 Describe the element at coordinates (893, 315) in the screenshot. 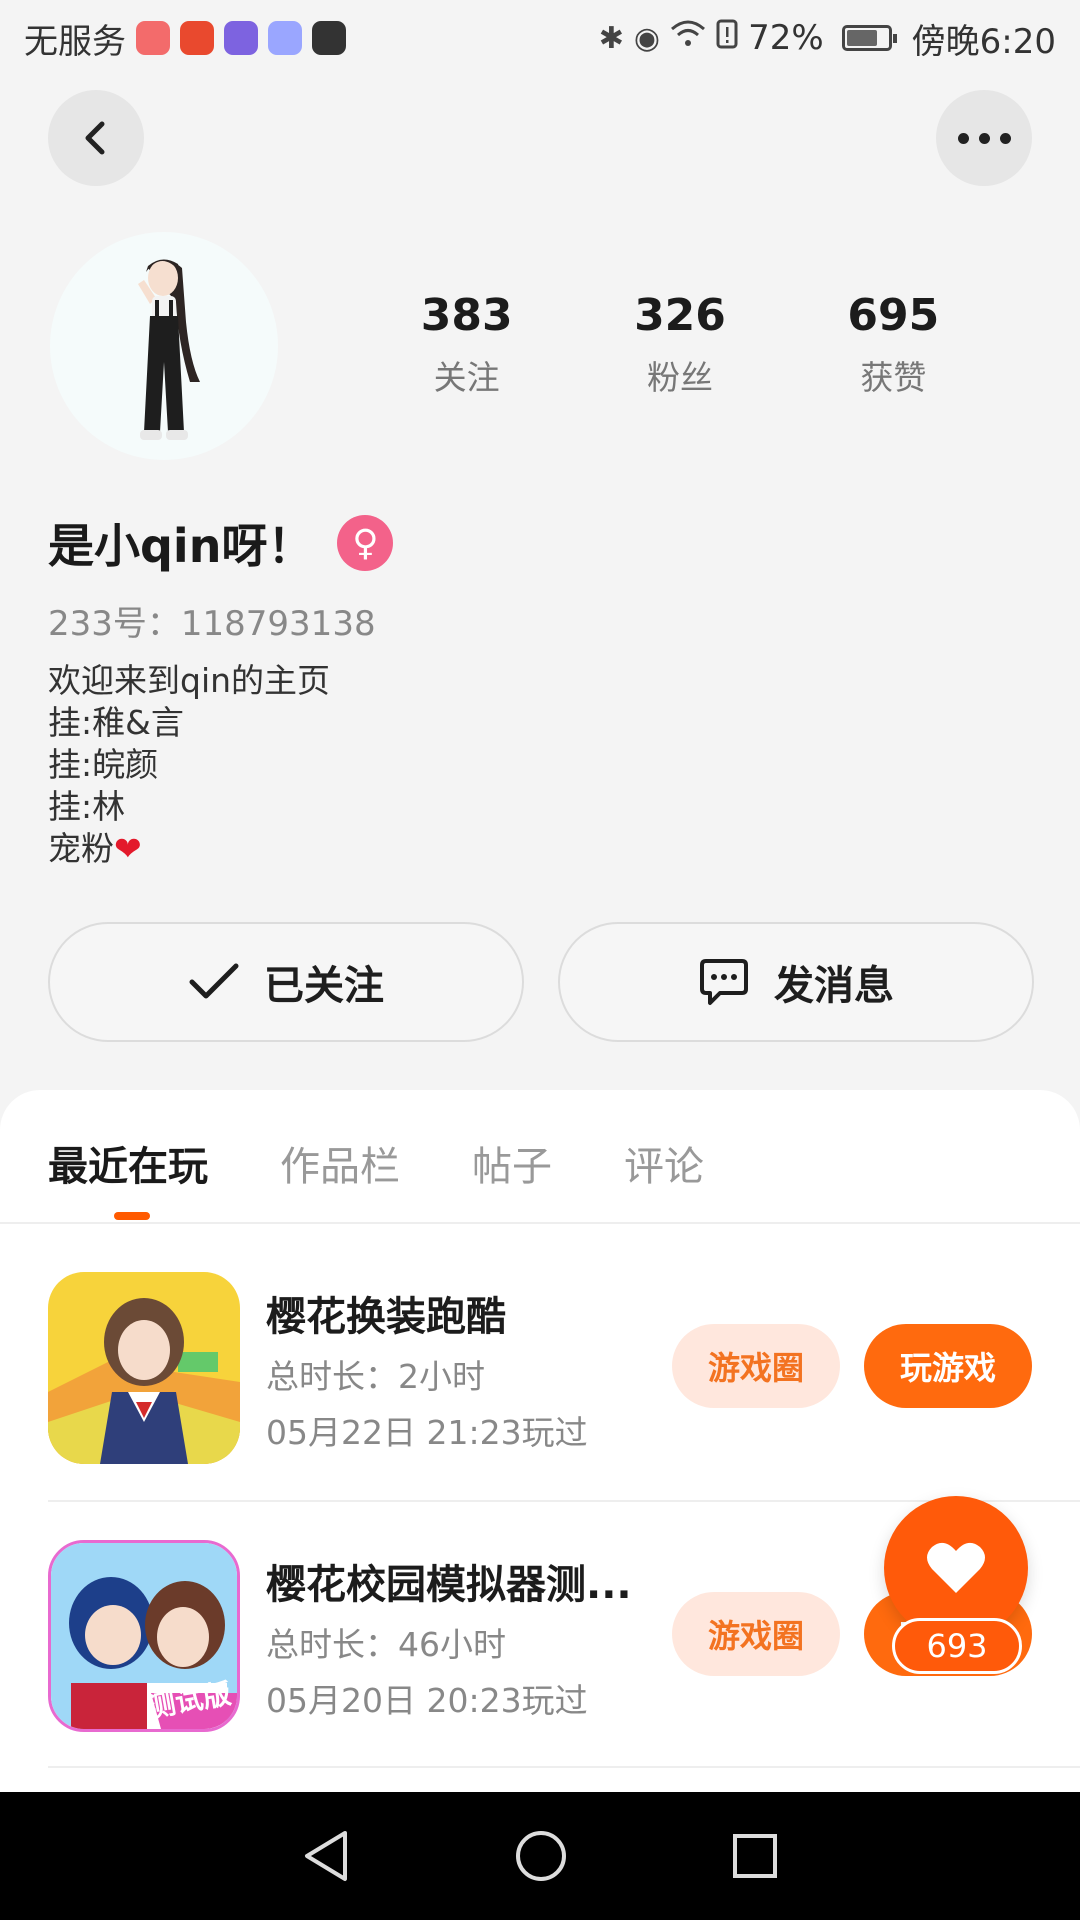

I see `stat-value: 695` at that location.